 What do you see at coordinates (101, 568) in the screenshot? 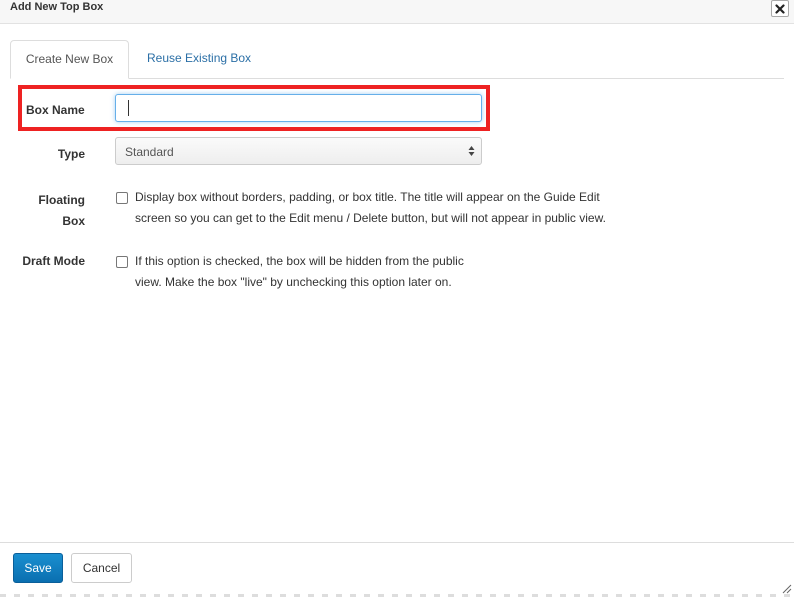
I see `cancel-button: Cancel` at bounding box center [101, 568].